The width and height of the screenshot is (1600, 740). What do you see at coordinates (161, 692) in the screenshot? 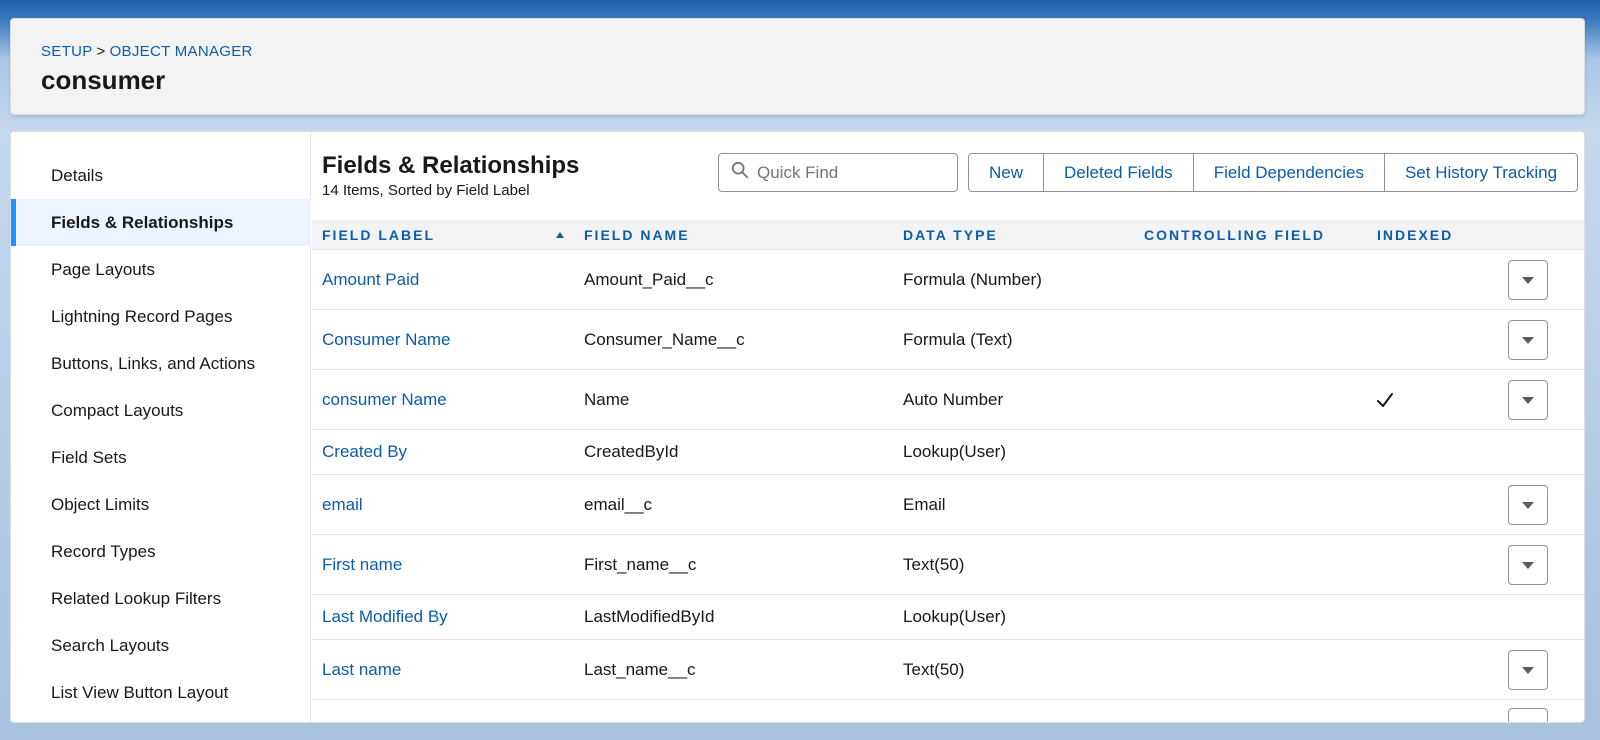
I see `sidebar-item: List View Button Layout` at bounding box center [161, 692].